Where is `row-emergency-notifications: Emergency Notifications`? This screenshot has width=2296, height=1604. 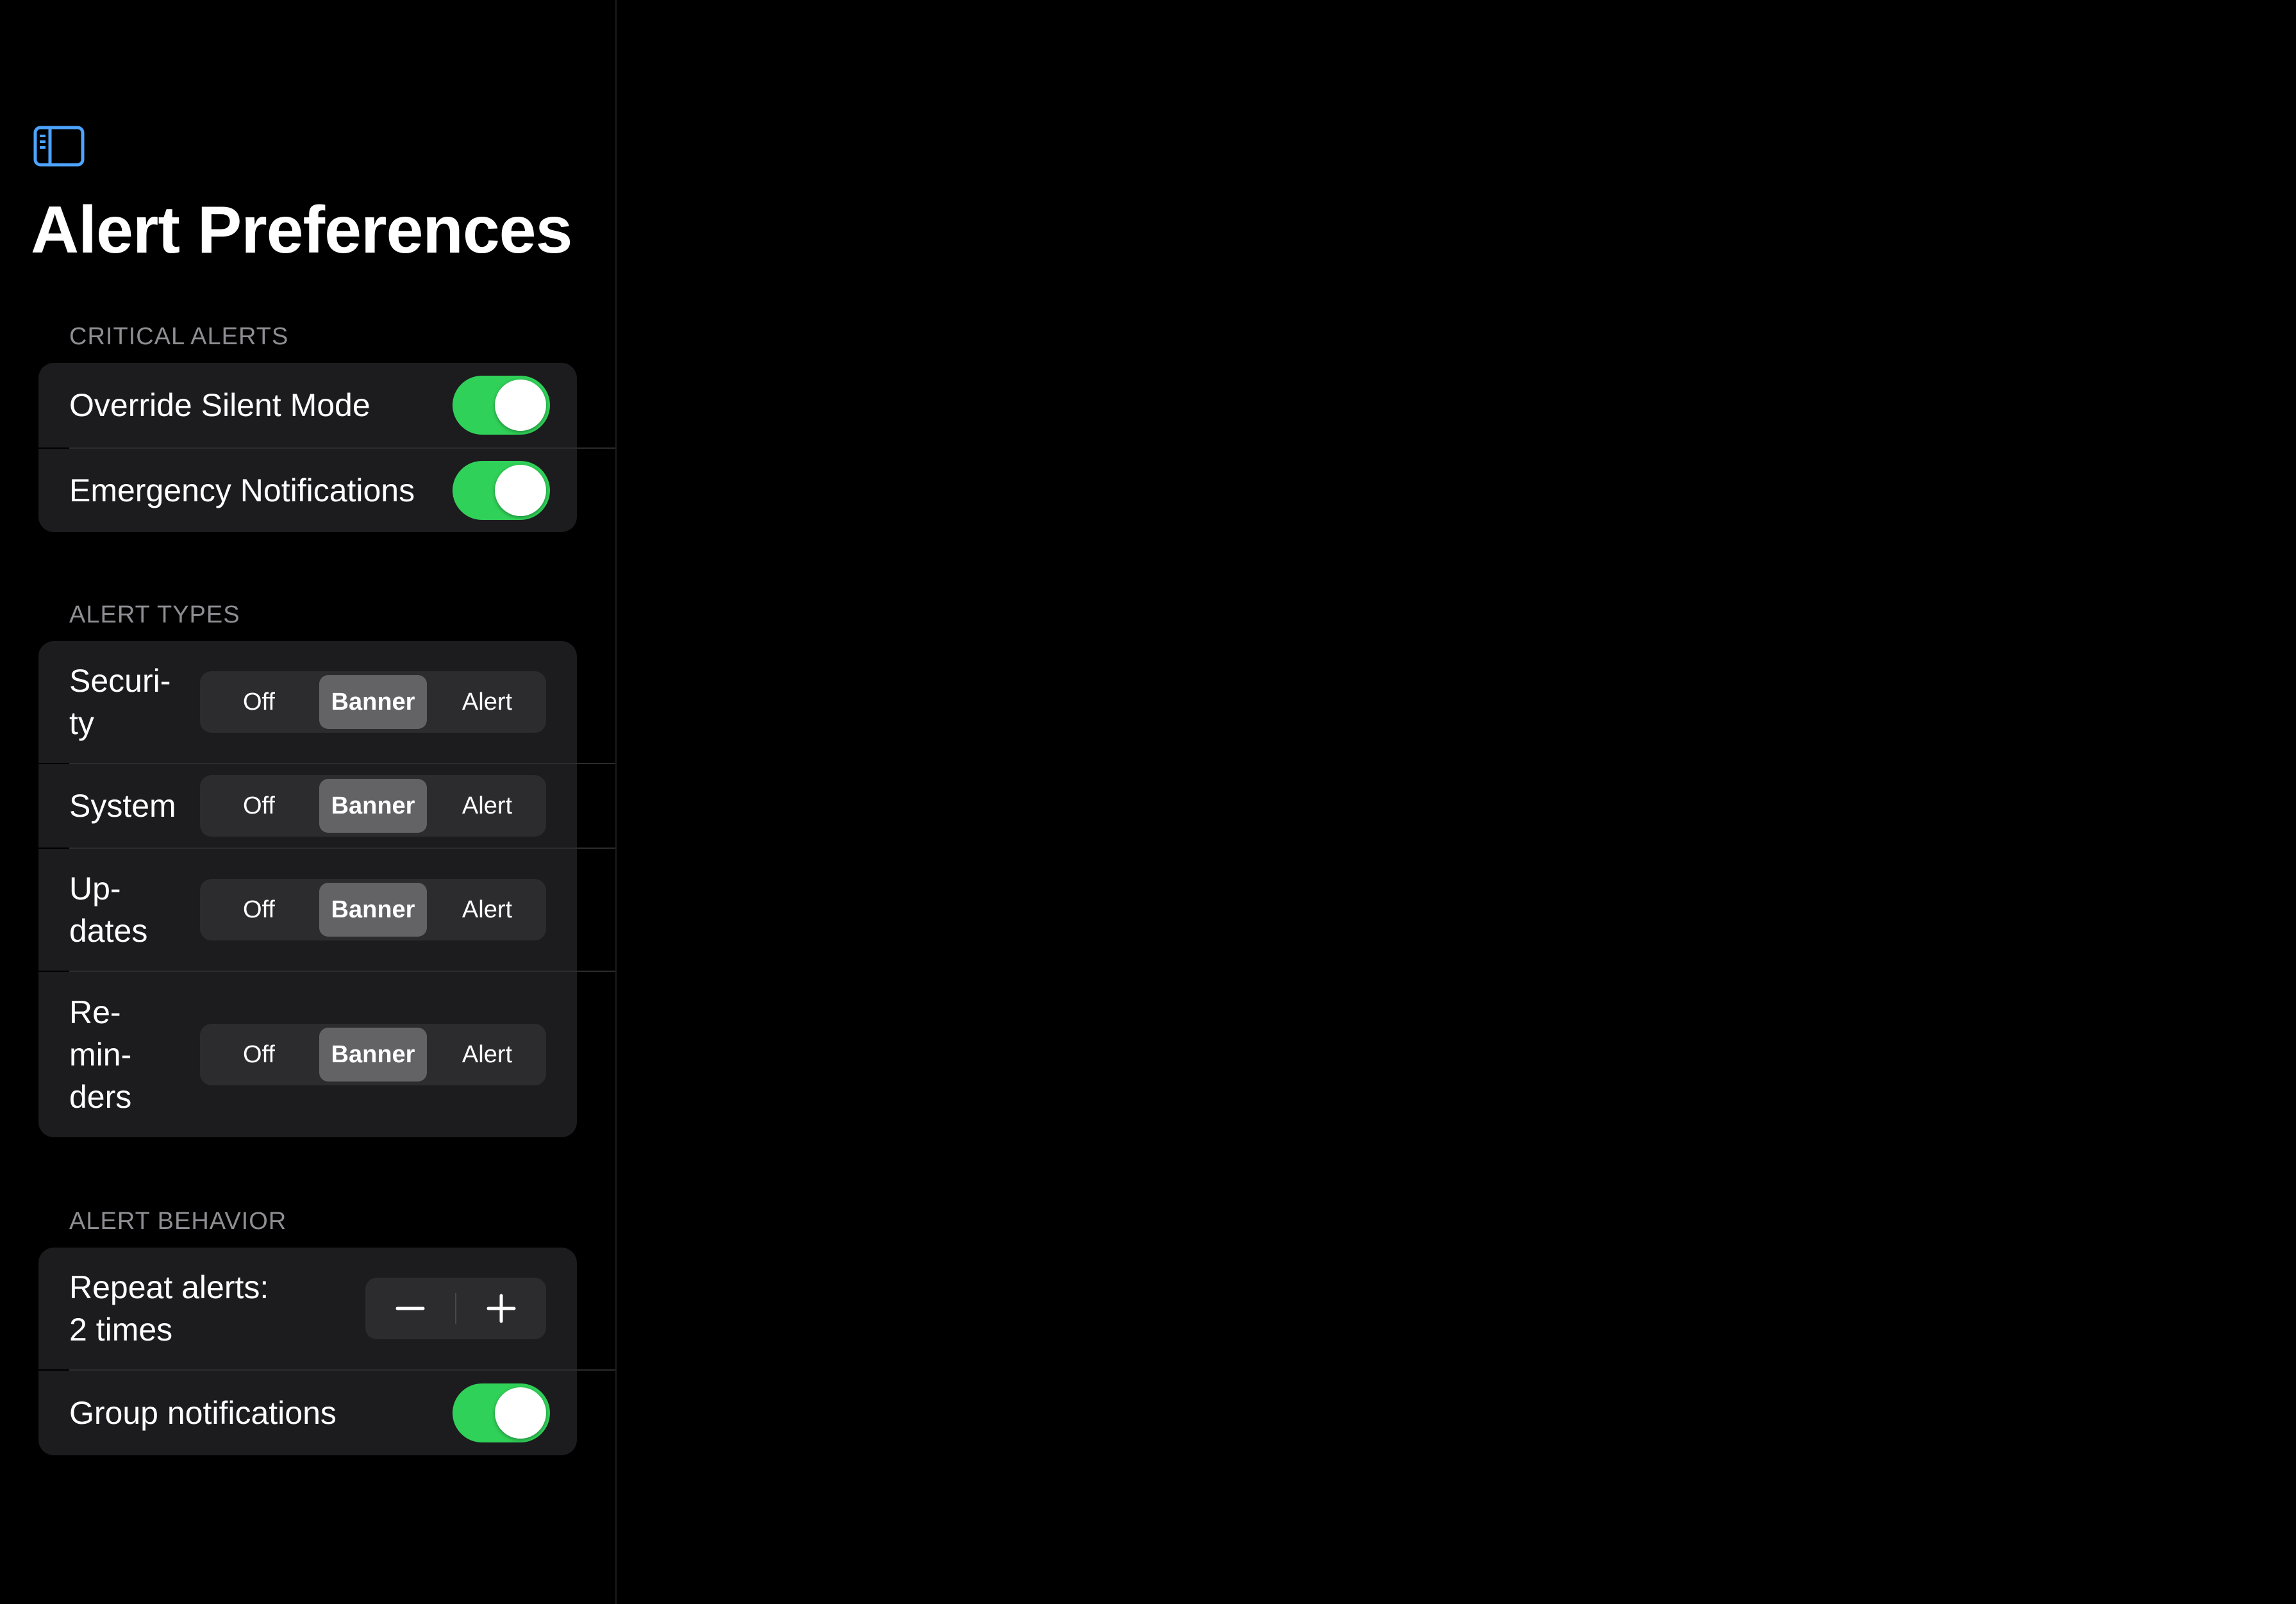
row-emergency-notifications: Emergency Notifications is located at coordinates (307, 490).